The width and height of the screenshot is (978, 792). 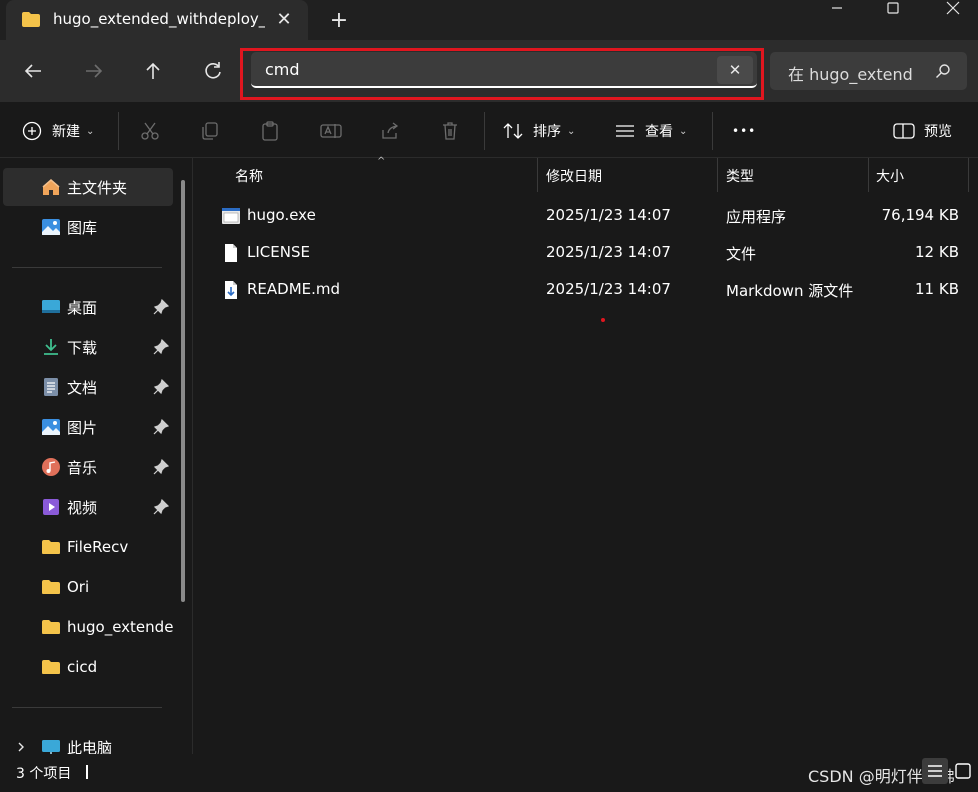 I want to click on sidebar-item-filerecv: FileRecv, so click(x=88, y=547).